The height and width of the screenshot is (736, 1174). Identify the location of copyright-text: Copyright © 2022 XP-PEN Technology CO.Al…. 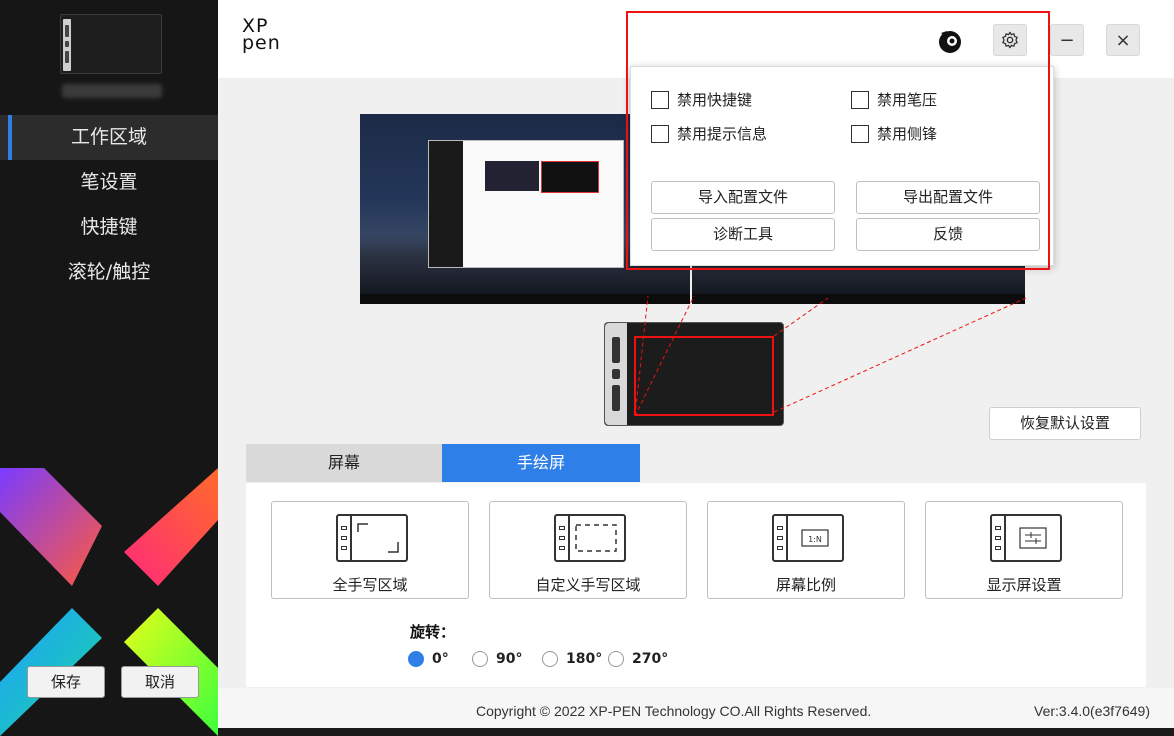
(674, 711).